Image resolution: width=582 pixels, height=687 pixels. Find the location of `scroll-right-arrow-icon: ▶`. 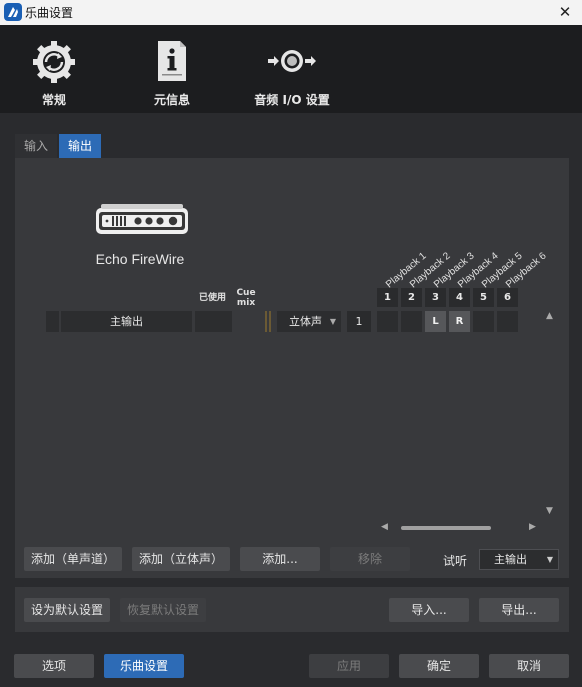

scroll-right-arrow-icon: ▶ is located at coordinates (532, 527).